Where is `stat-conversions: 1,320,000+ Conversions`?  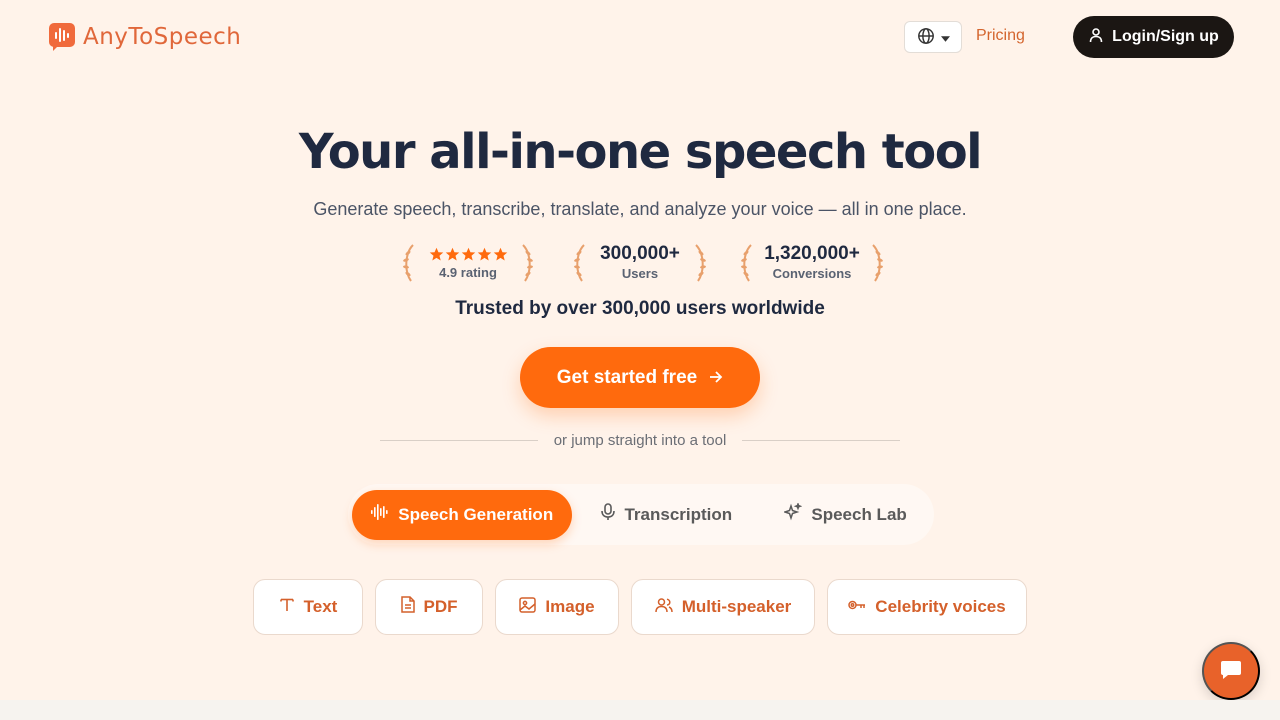
stat-conversions: 1,320,000+ Conversions is located at coordinates (812, 263).